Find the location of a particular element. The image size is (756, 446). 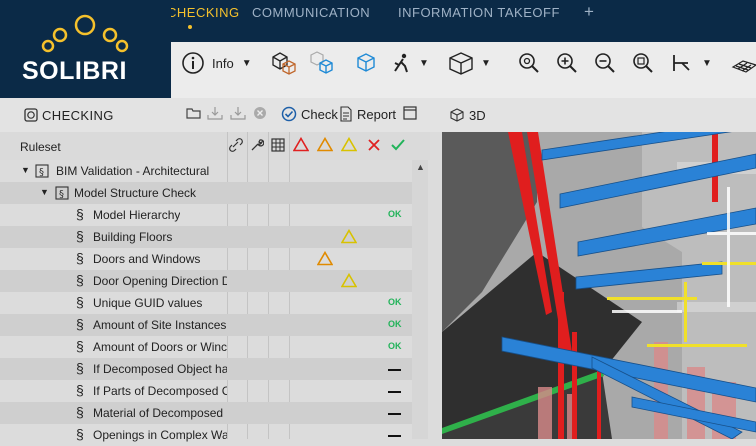

box-icon is located at coordinates (461, 63).